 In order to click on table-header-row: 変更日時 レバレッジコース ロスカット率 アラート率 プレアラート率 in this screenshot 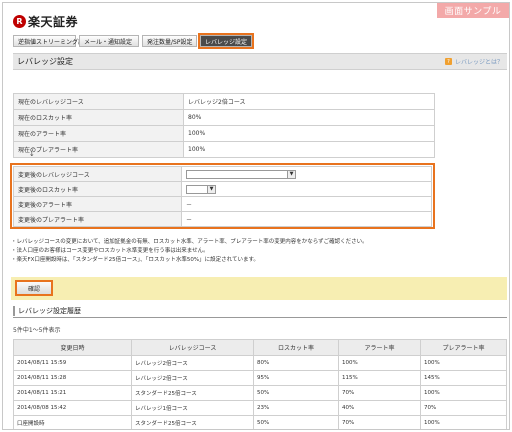, I will do `click(260, 347)`.